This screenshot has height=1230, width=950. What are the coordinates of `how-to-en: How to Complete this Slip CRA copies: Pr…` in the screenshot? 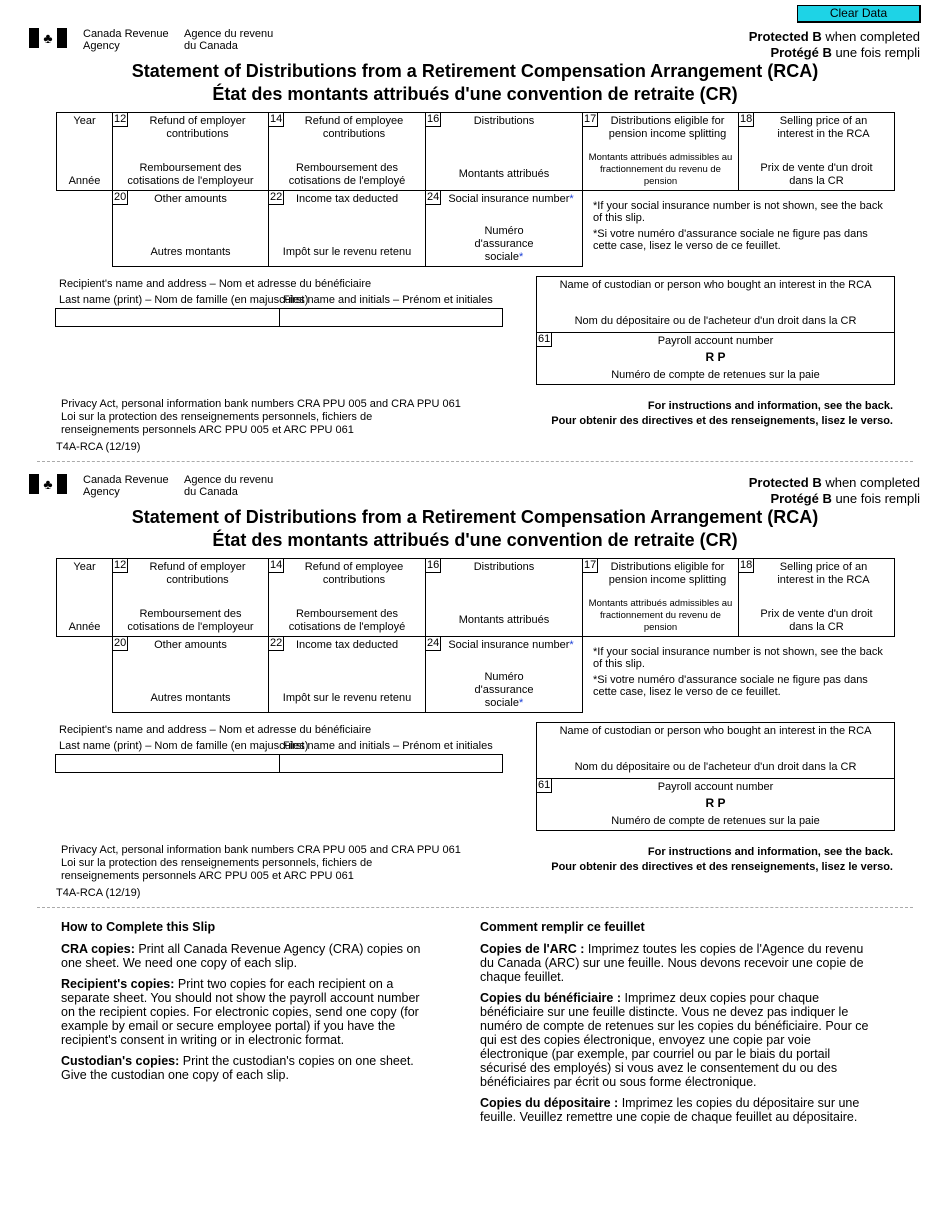 It's located at (246, 1004).